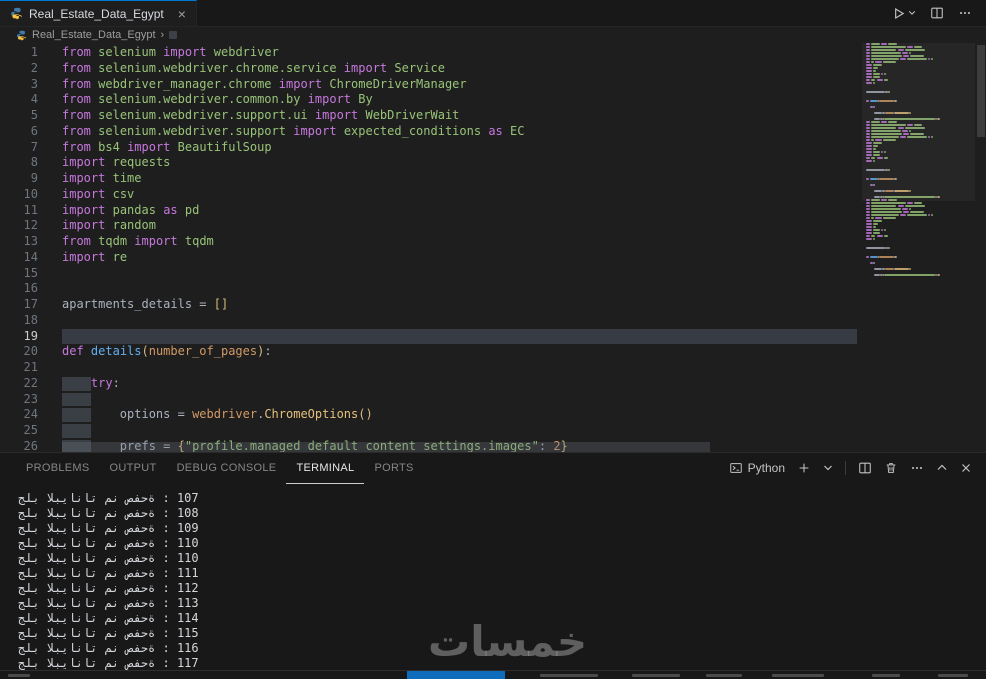 The width and height of the screenshot is (986, 679). What do you see at coordinates (182, 14) in the screenshot?
I see `tab-close-icon: ×` at bounding box center [182, 14].